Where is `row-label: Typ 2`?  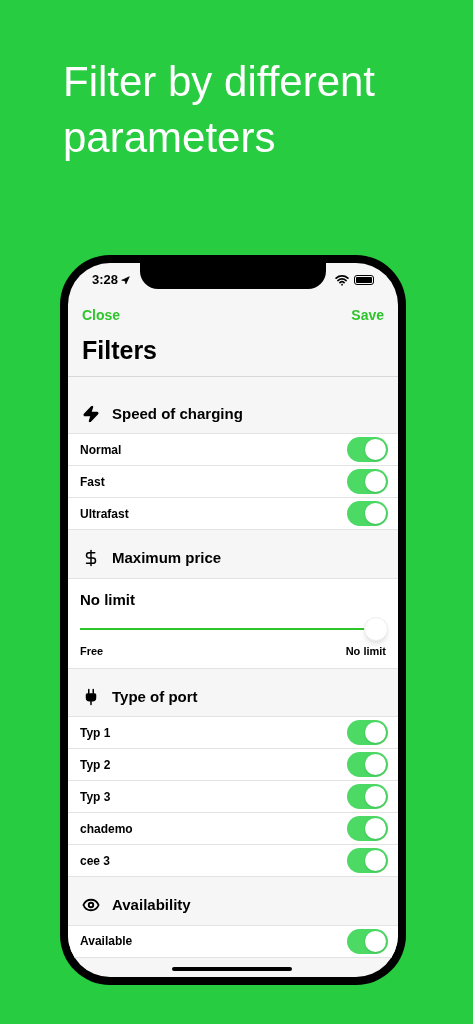 row-label: Typ 2 is located at coordinates (95, 765).